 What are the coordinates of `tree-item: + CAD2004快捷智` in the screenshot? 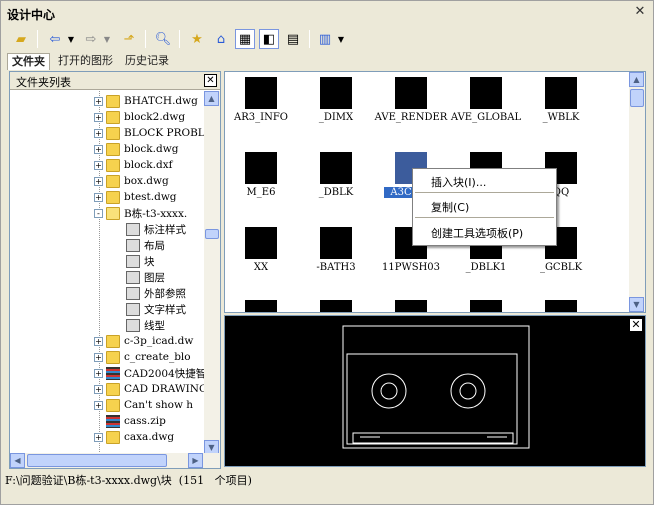 It's located at (149, 373).